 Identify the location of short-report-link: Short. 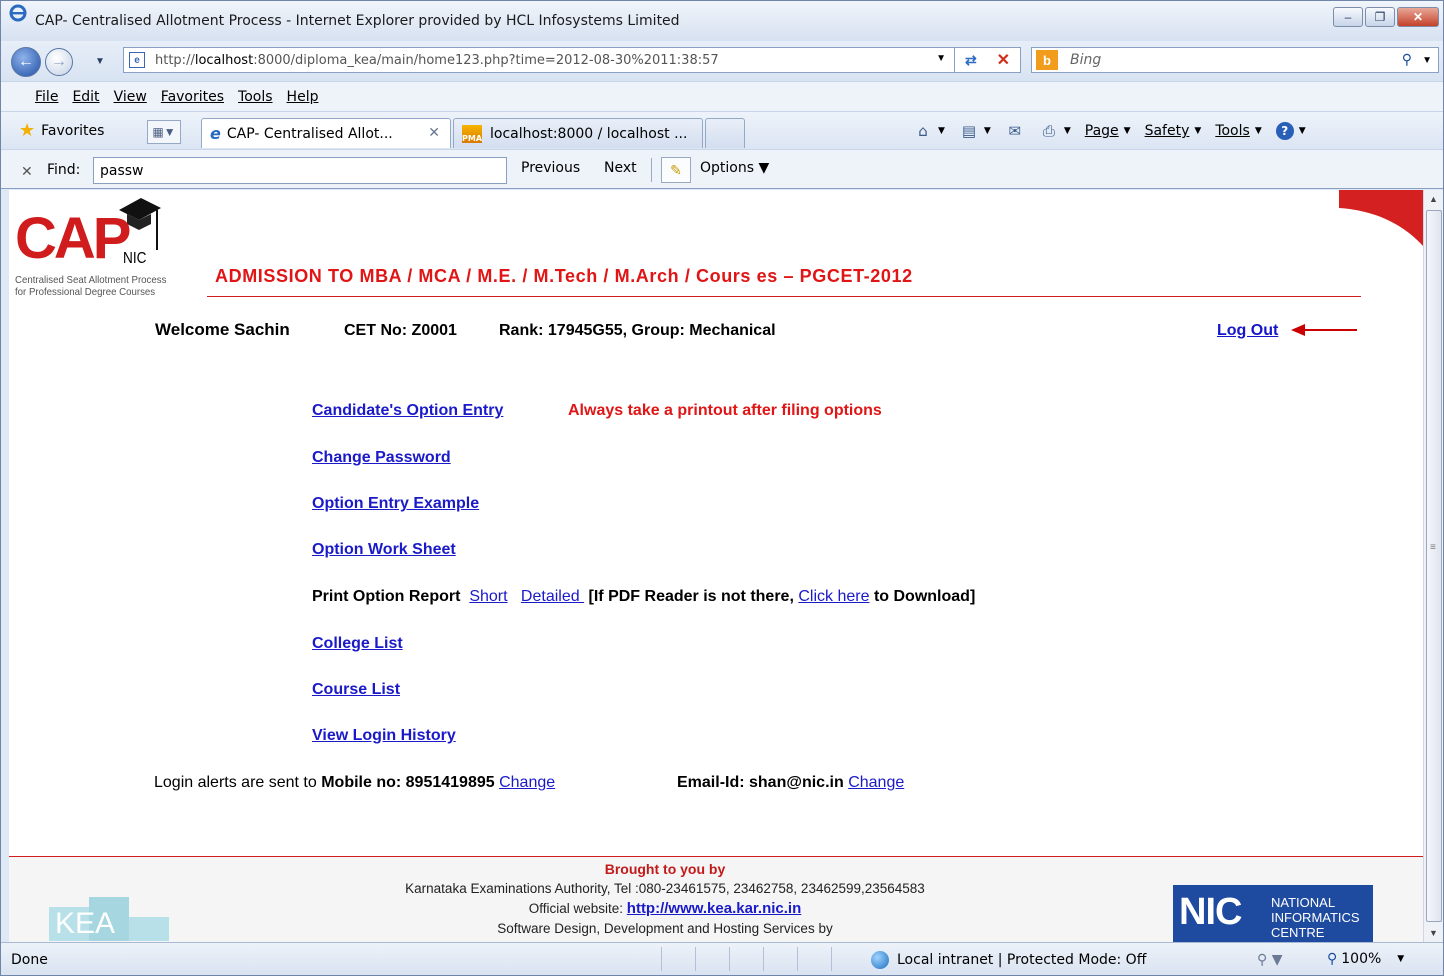
(488, 596).